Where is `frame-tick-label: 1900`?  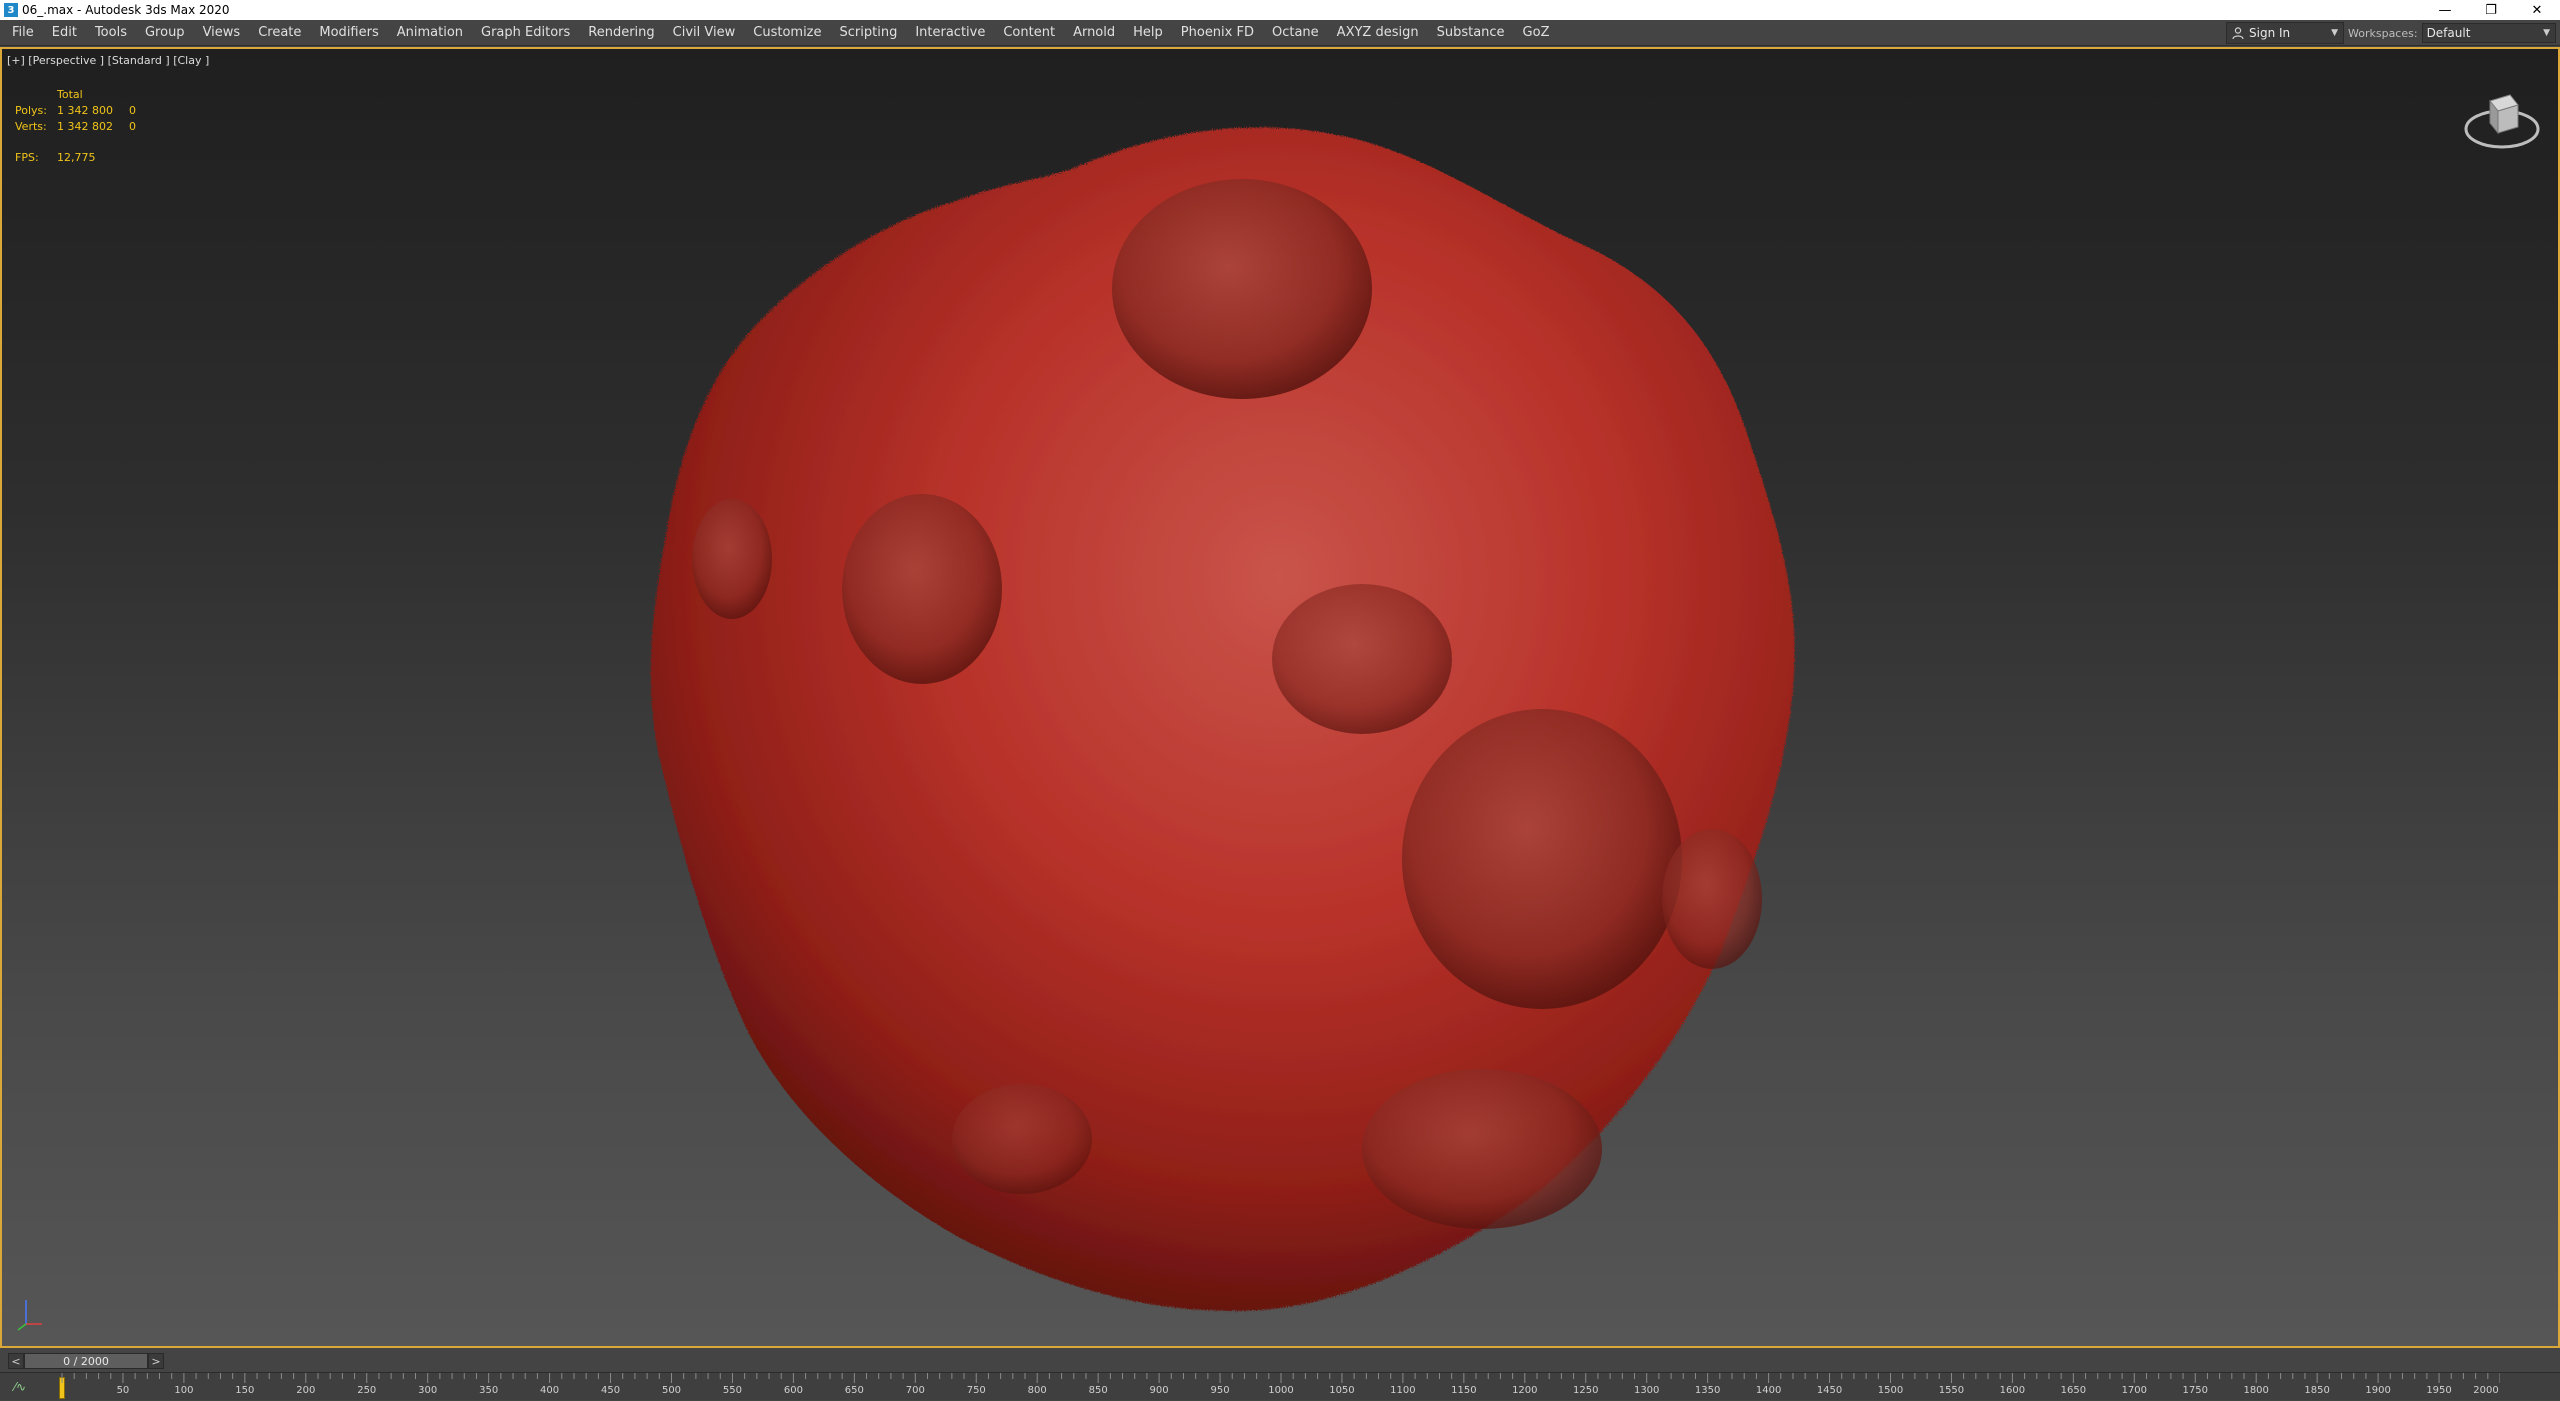 frame-tick-label: 1900 is located at coordinates (2378, 1390).